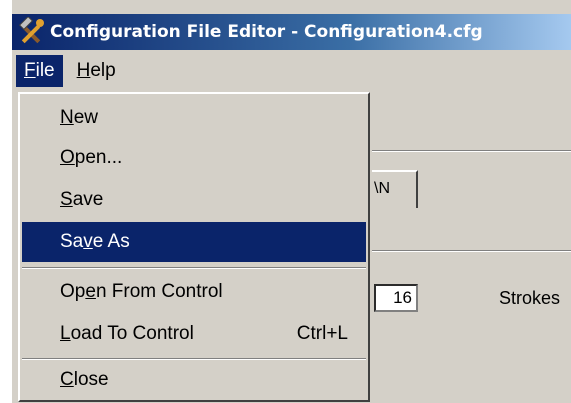 The width and height of the screenshot is (571, 403). What do you see at coordinates (382, 188) in the screenshot?
I see `tab-partial-label: \N` at bounding box center [382, 188].